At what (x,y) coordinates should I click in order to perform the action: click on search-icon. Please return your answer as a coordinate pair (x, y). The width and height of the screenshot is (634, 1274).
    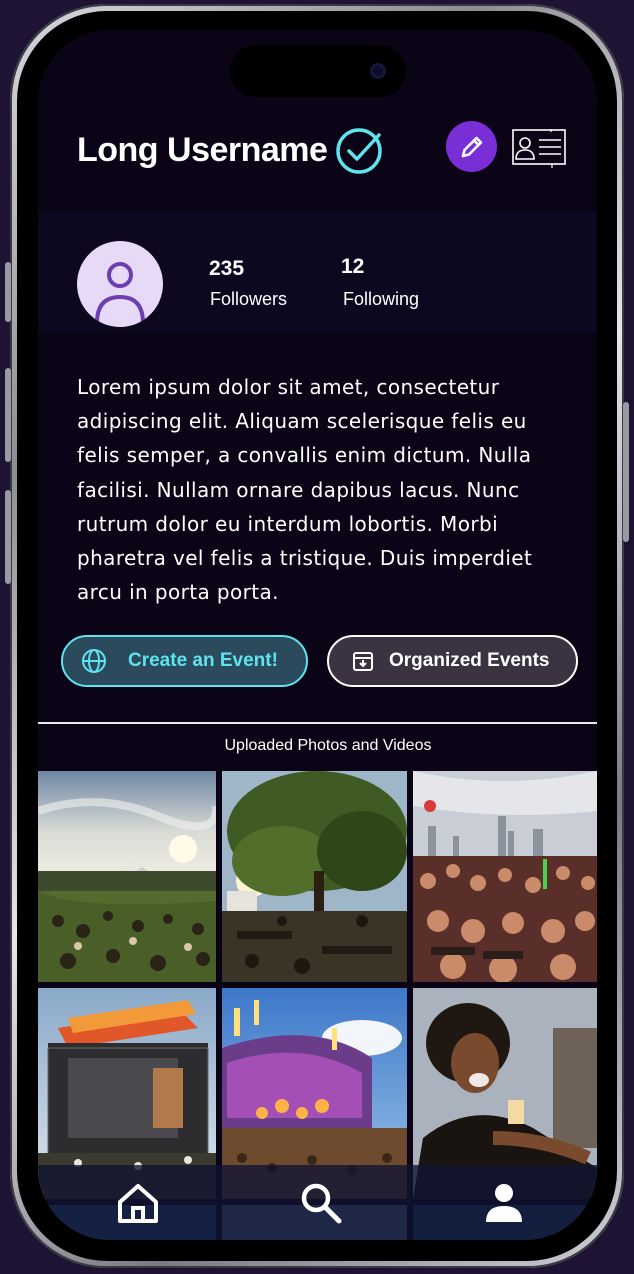
    Looking at the image, I should click on (321, 1203).